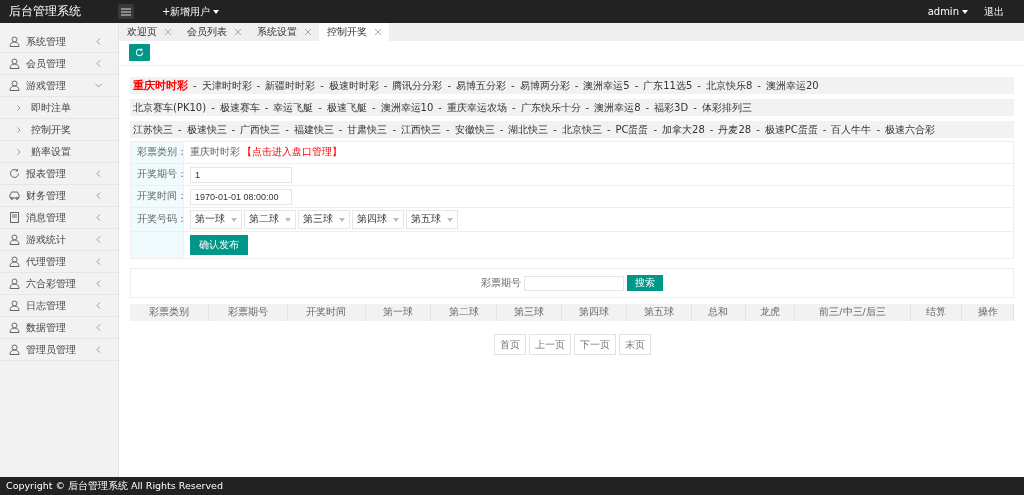  What do you see at coordinates (170, 107) in the screenshot?
I see `lottery-link: 北京赛车(PK10)` at bounding box center [170, 107].